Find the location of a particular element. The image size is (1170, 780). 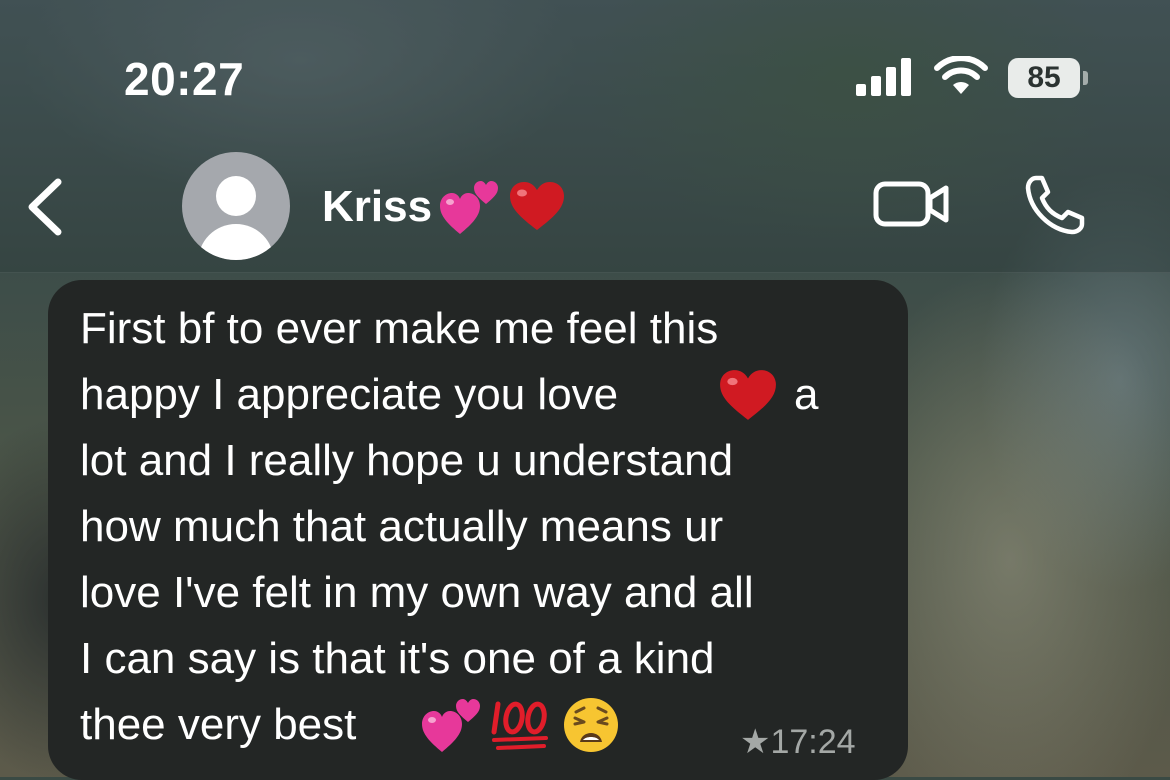

contact-avatar is located at coordinates (236, 206).